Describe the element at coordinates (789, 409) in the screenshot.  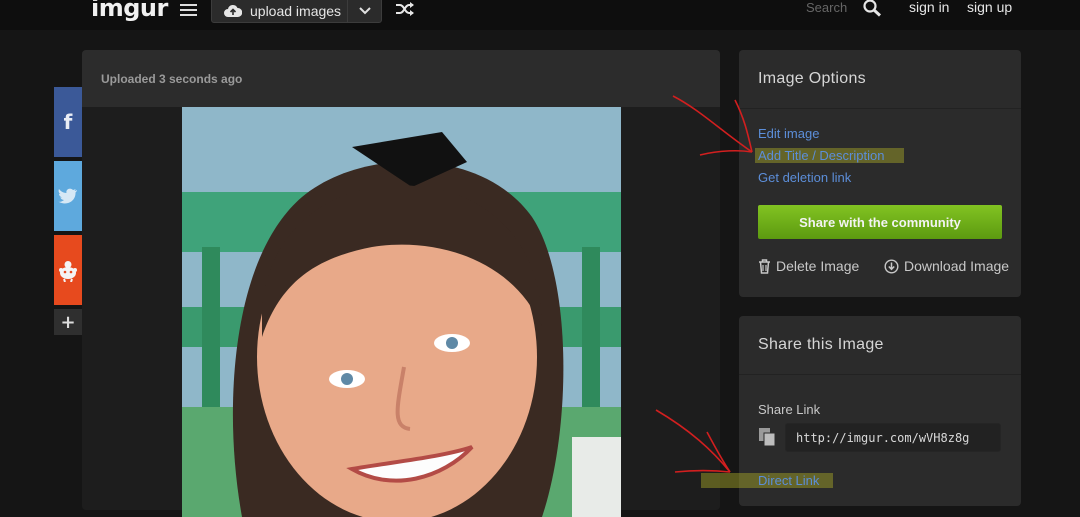
I see `share-link-label: Share Link` at that location.